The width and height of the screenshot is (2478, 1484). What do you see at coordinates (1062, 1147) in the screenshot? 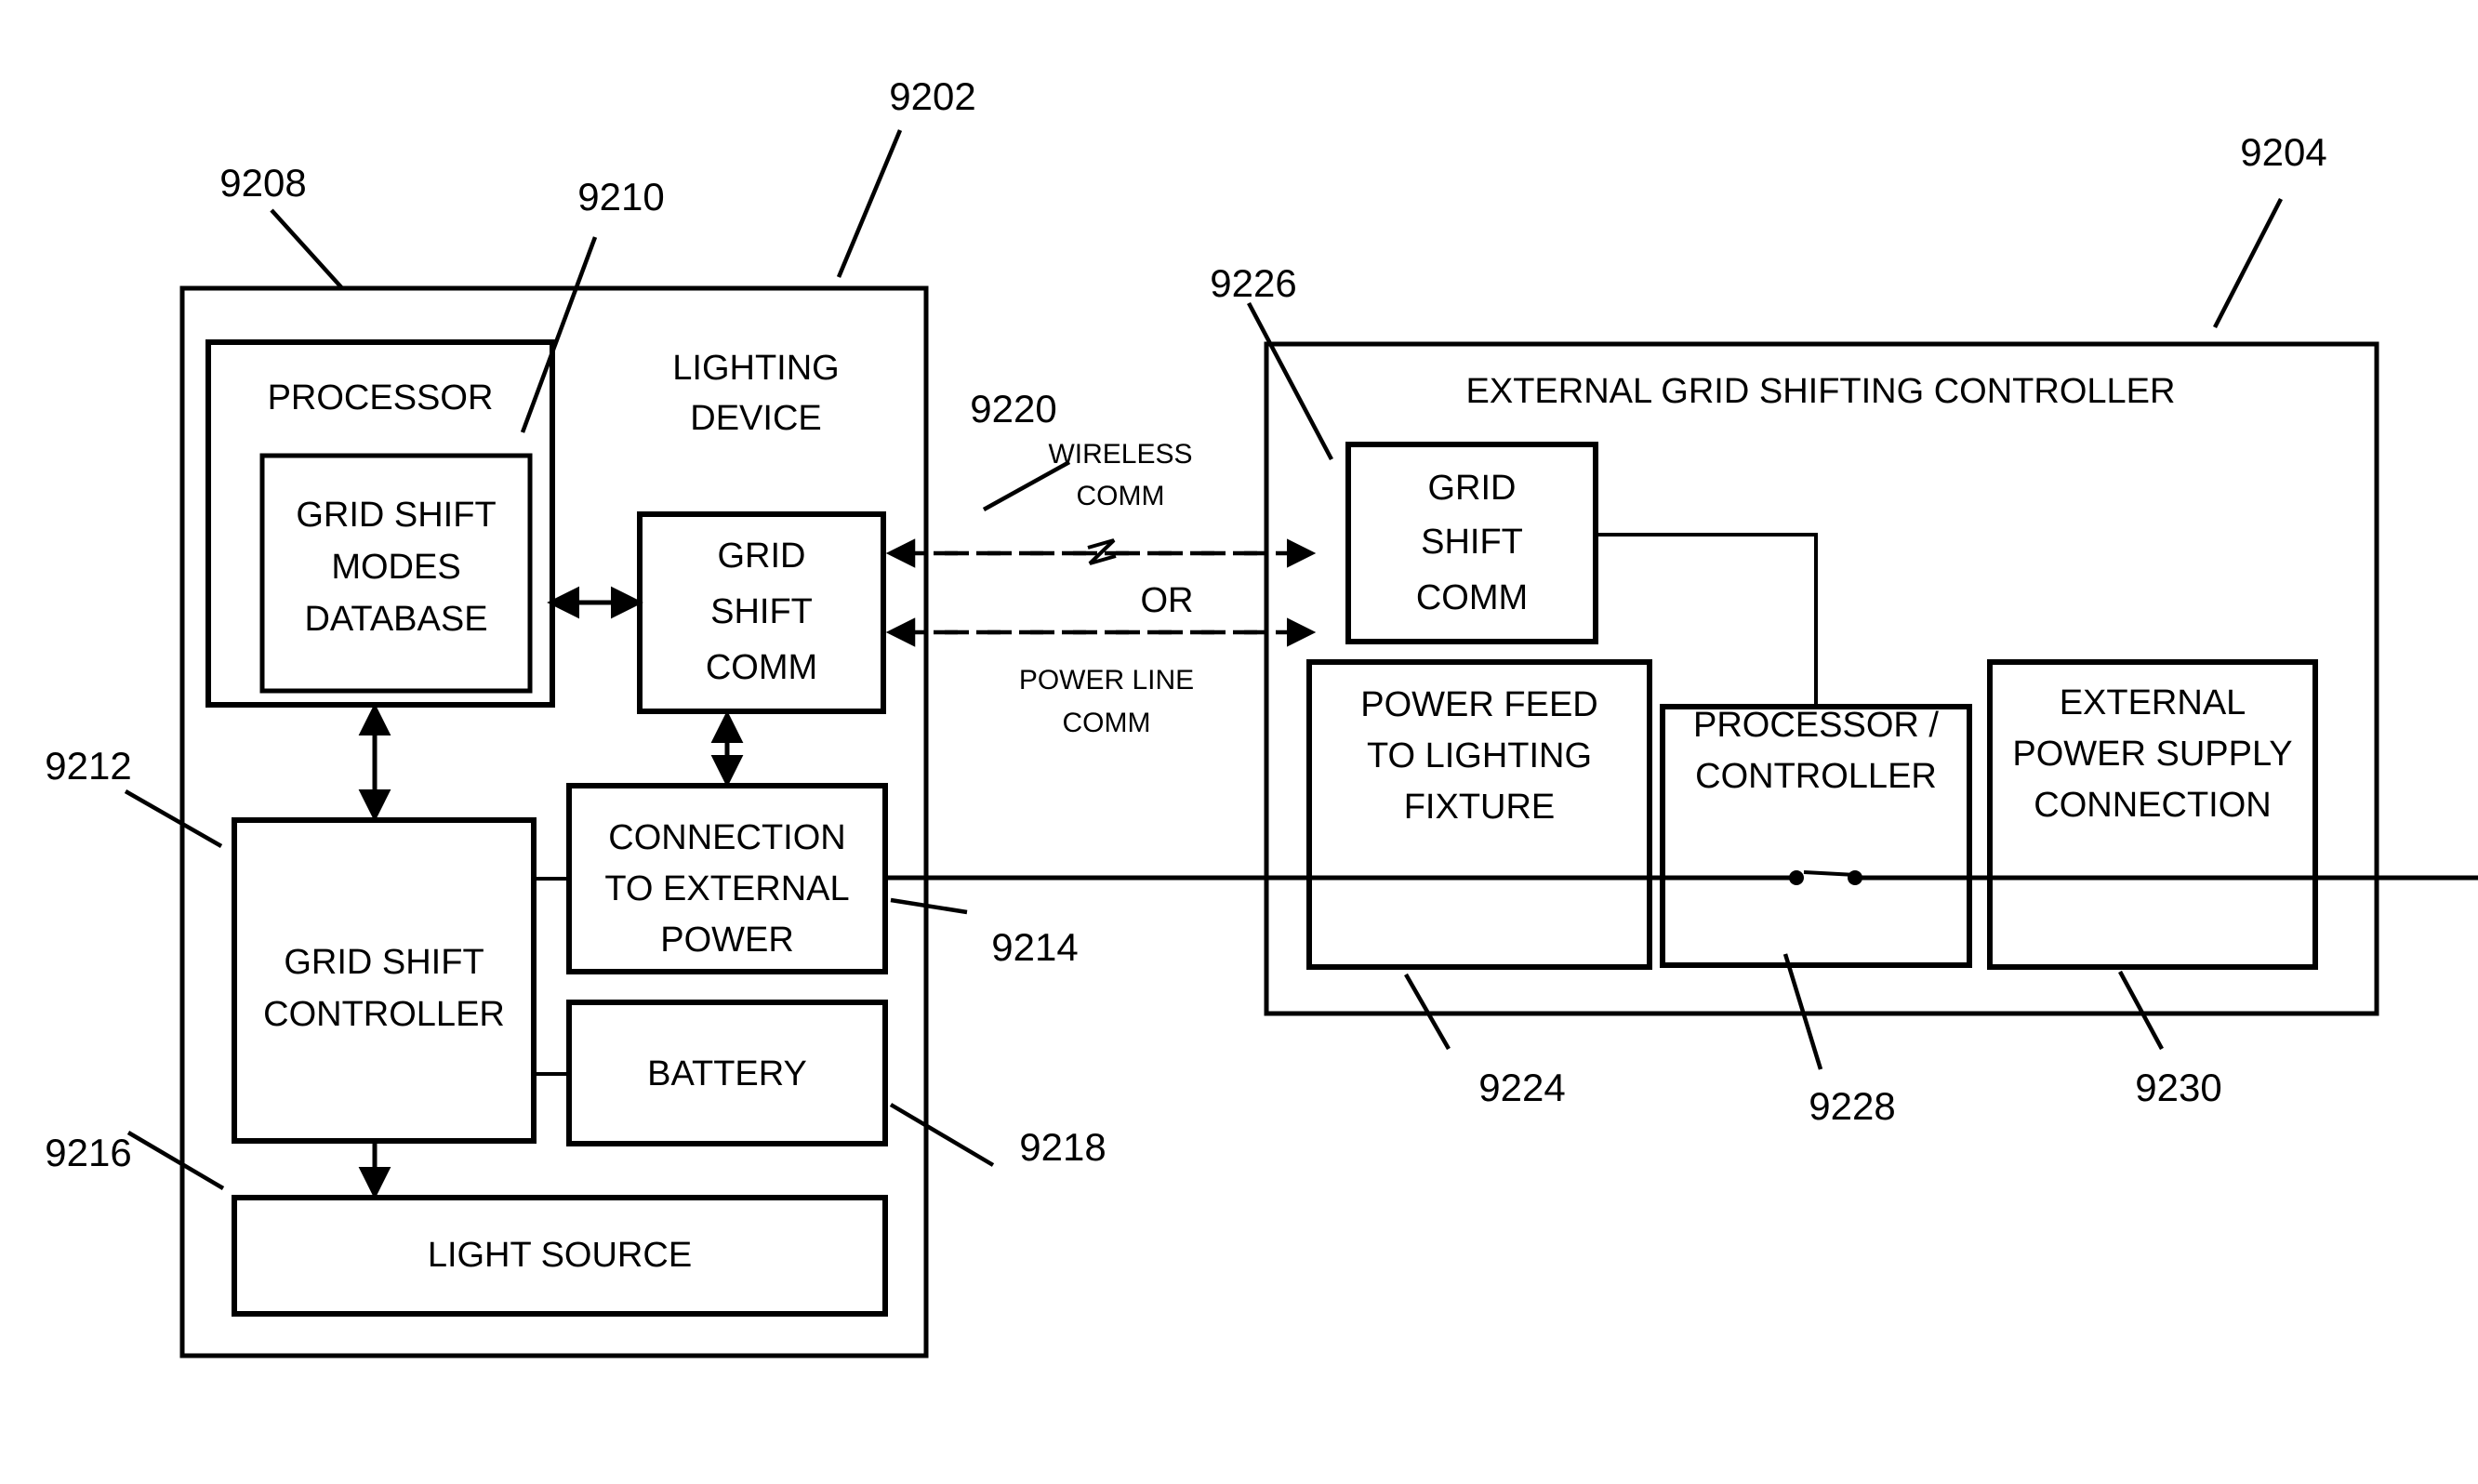
I see `refnum-9218: 9218` at bounding box center [1062, 1147].